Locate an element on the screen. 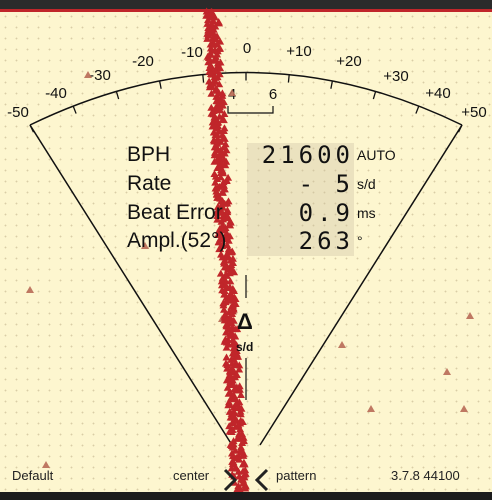  chevron-left-icon is located at coordinates (261, 480).